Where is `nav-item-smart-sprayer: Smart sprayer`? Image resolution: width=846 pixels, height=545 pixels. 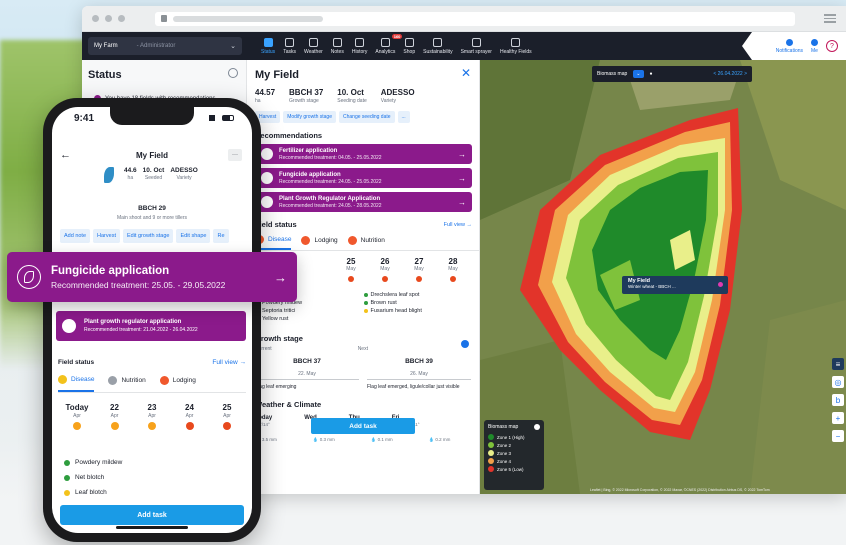 nav-item-smart-sprayer: Smart sprayer is located at coordinates (476, 46).